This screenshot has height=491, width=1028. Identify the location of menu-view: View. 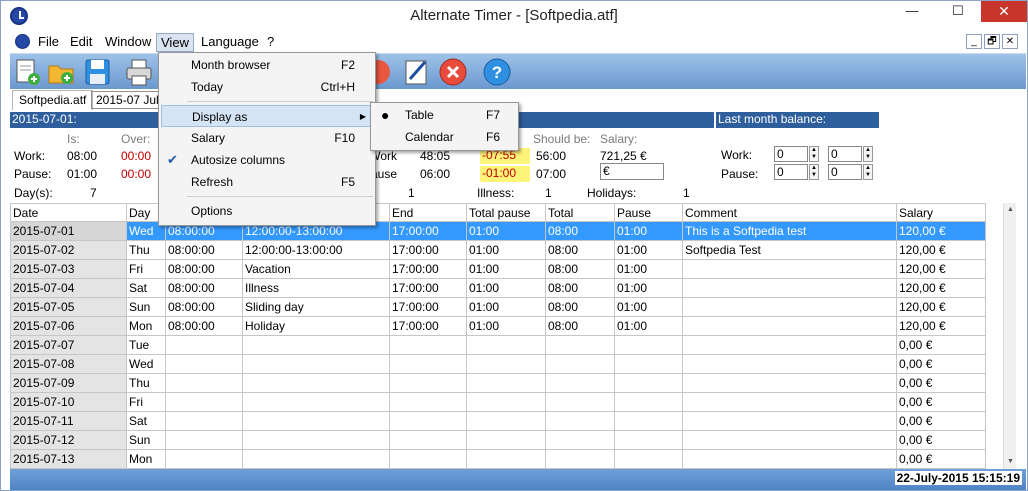
(175, 42).